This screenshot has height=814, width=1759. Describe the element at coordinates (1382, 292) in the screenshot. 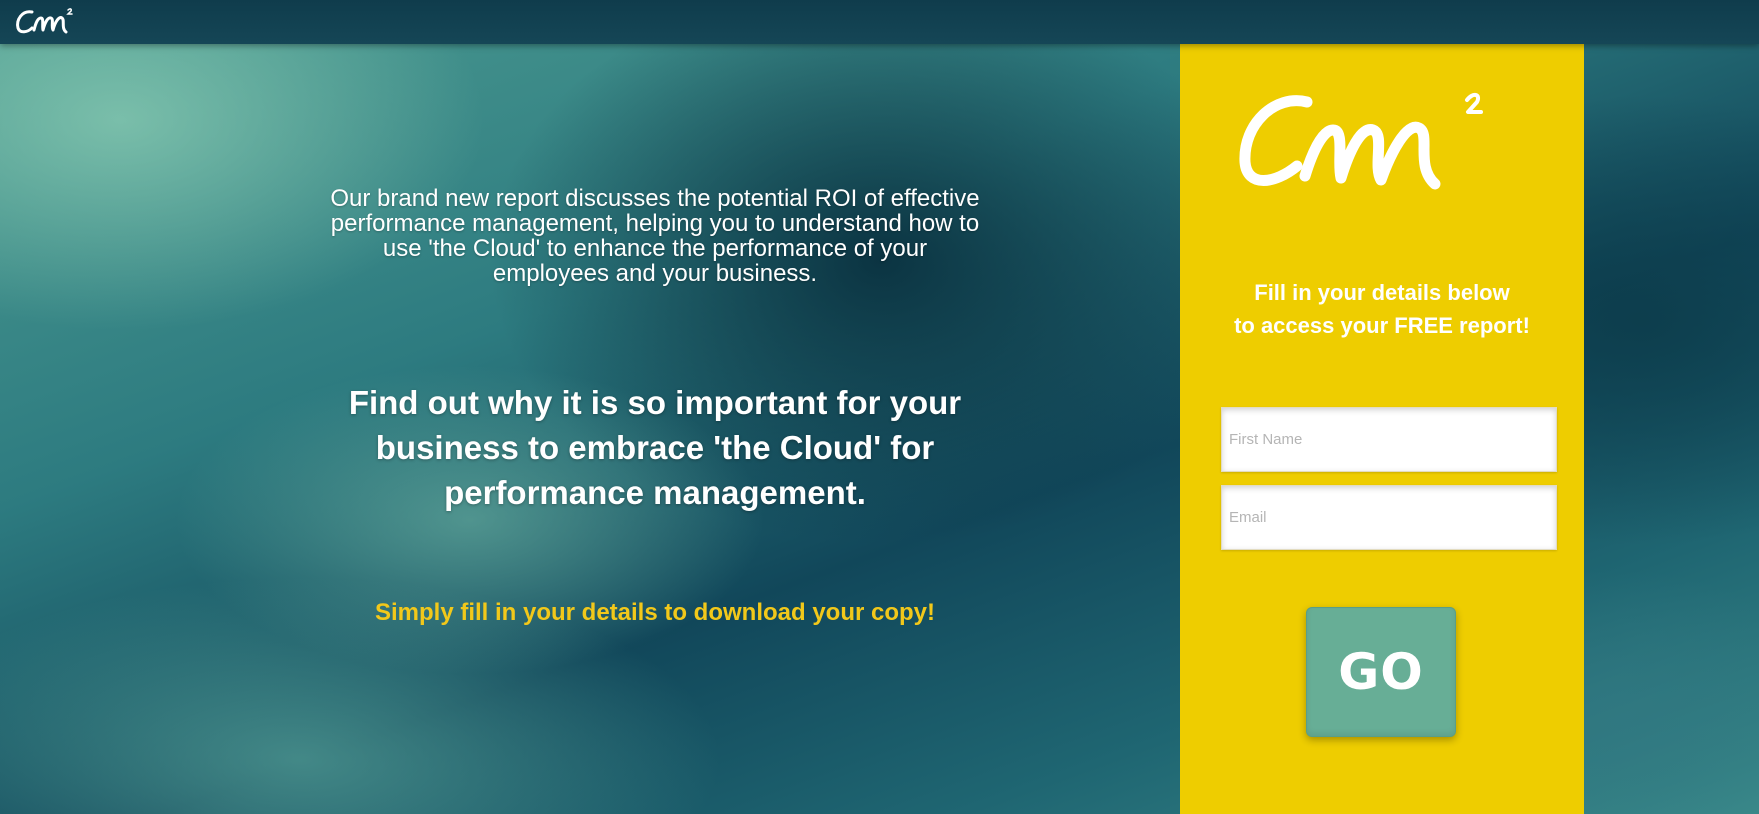

I see `form-heading-line-1: Fill in your details below` at that location.